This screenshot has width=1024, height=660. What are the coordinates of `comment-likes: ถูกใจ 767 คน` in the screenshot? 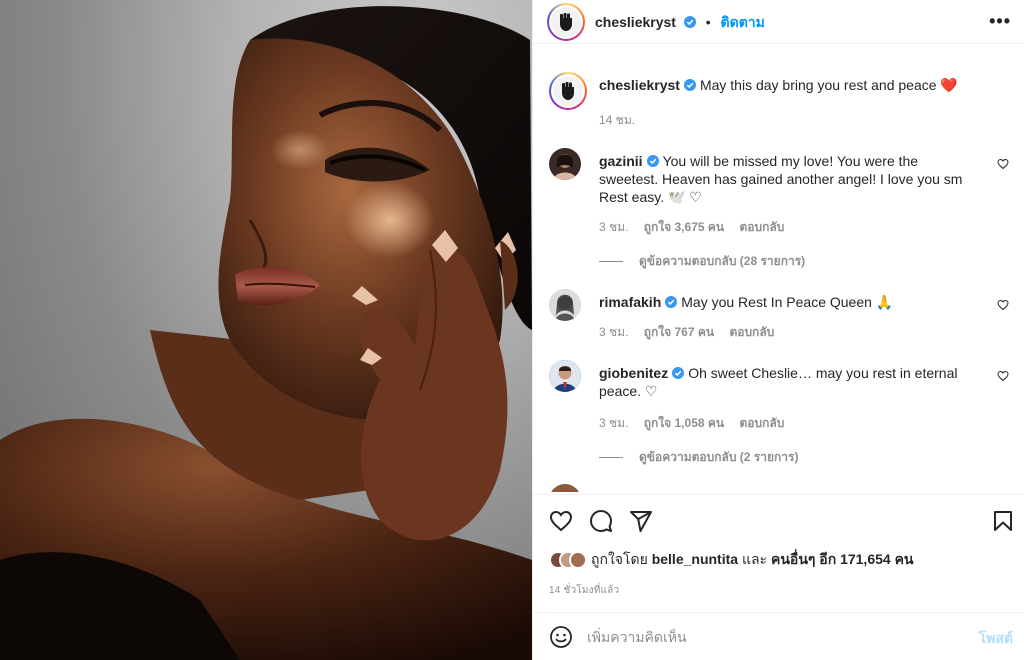 It's located at (679, 332).